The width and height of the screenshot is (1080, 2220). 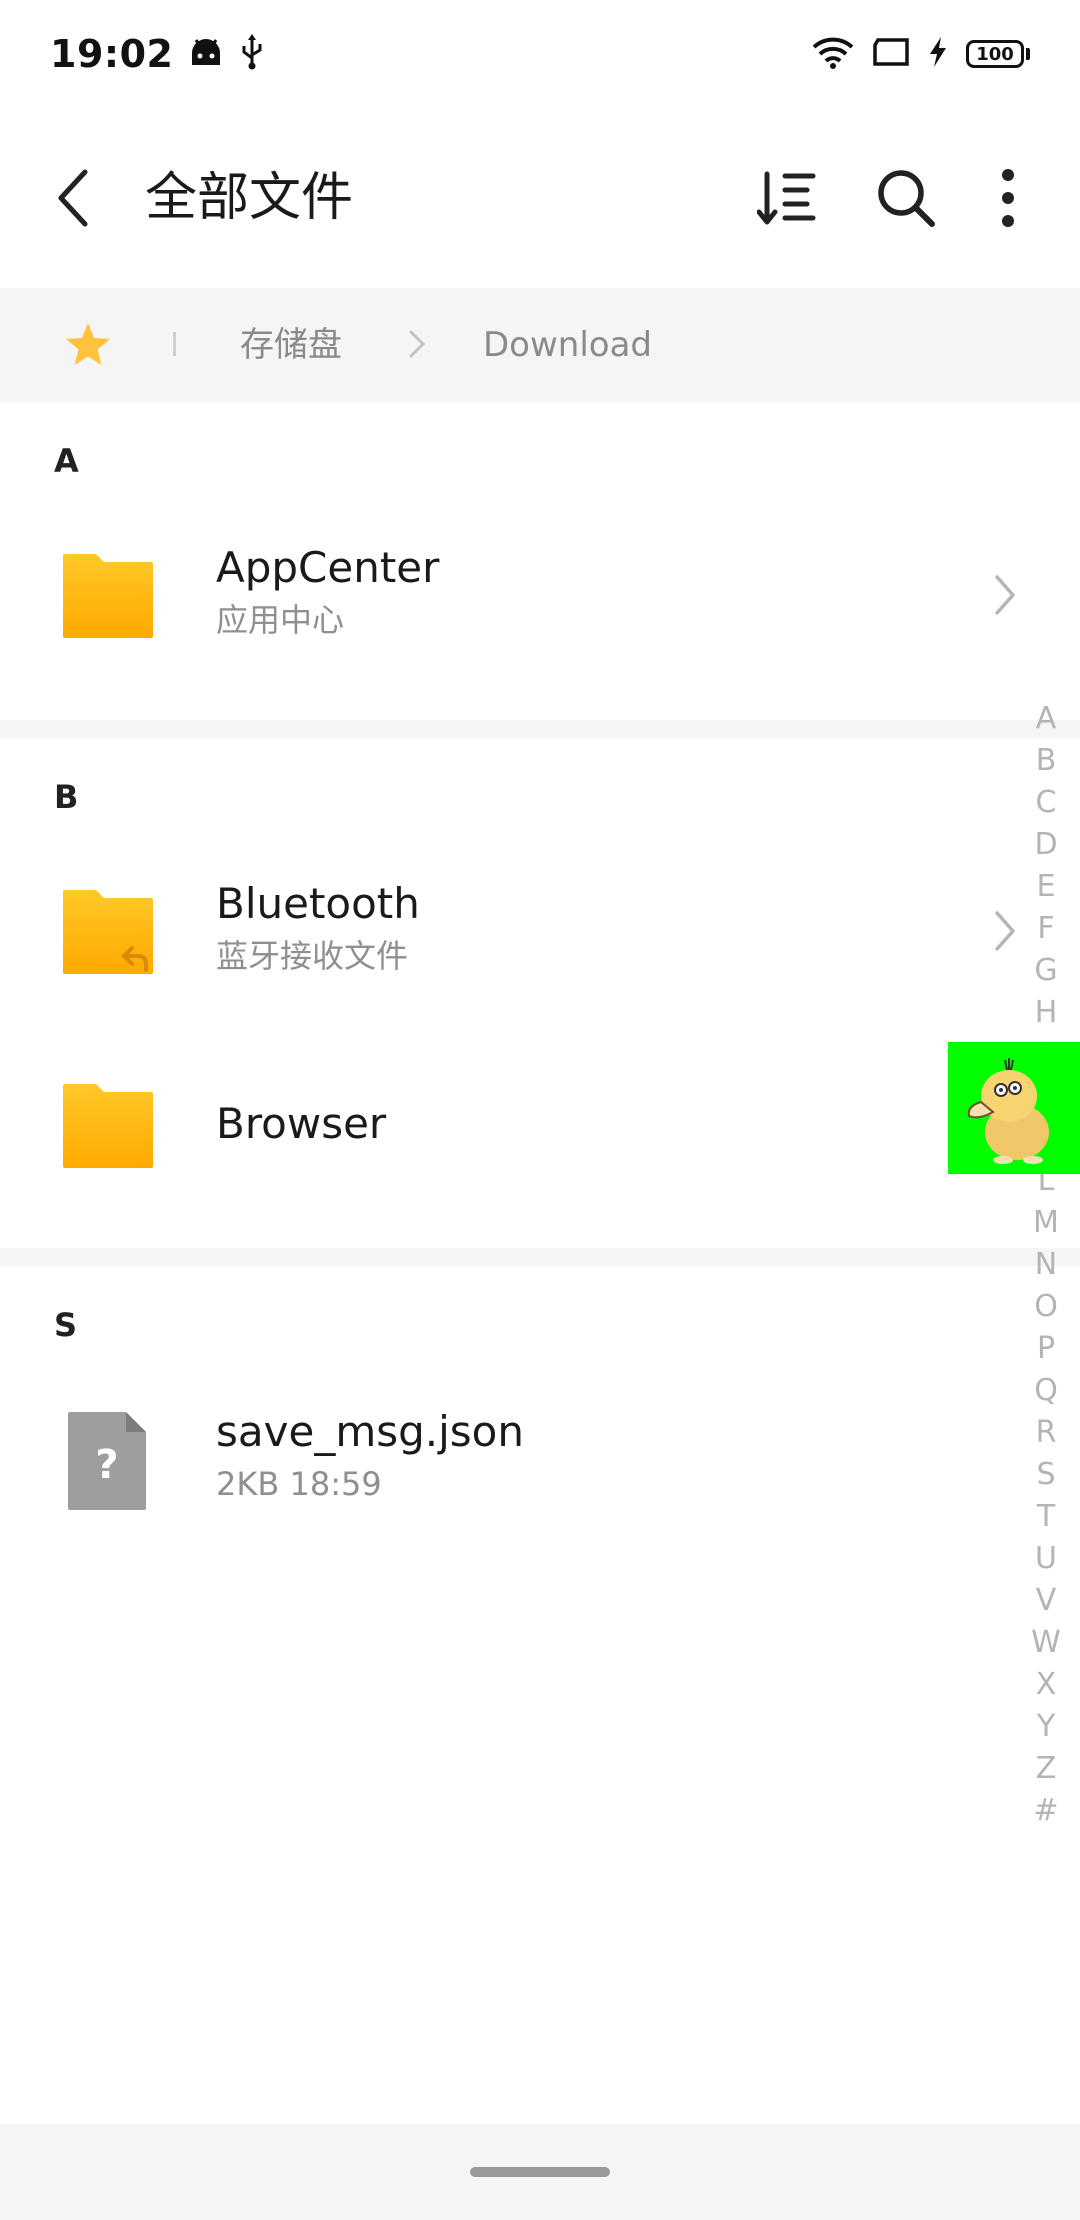 What do you see at coordinates (301, 1123) in the screenshot?
I see `item-name: Browser` at bounding box center [301, 1123].